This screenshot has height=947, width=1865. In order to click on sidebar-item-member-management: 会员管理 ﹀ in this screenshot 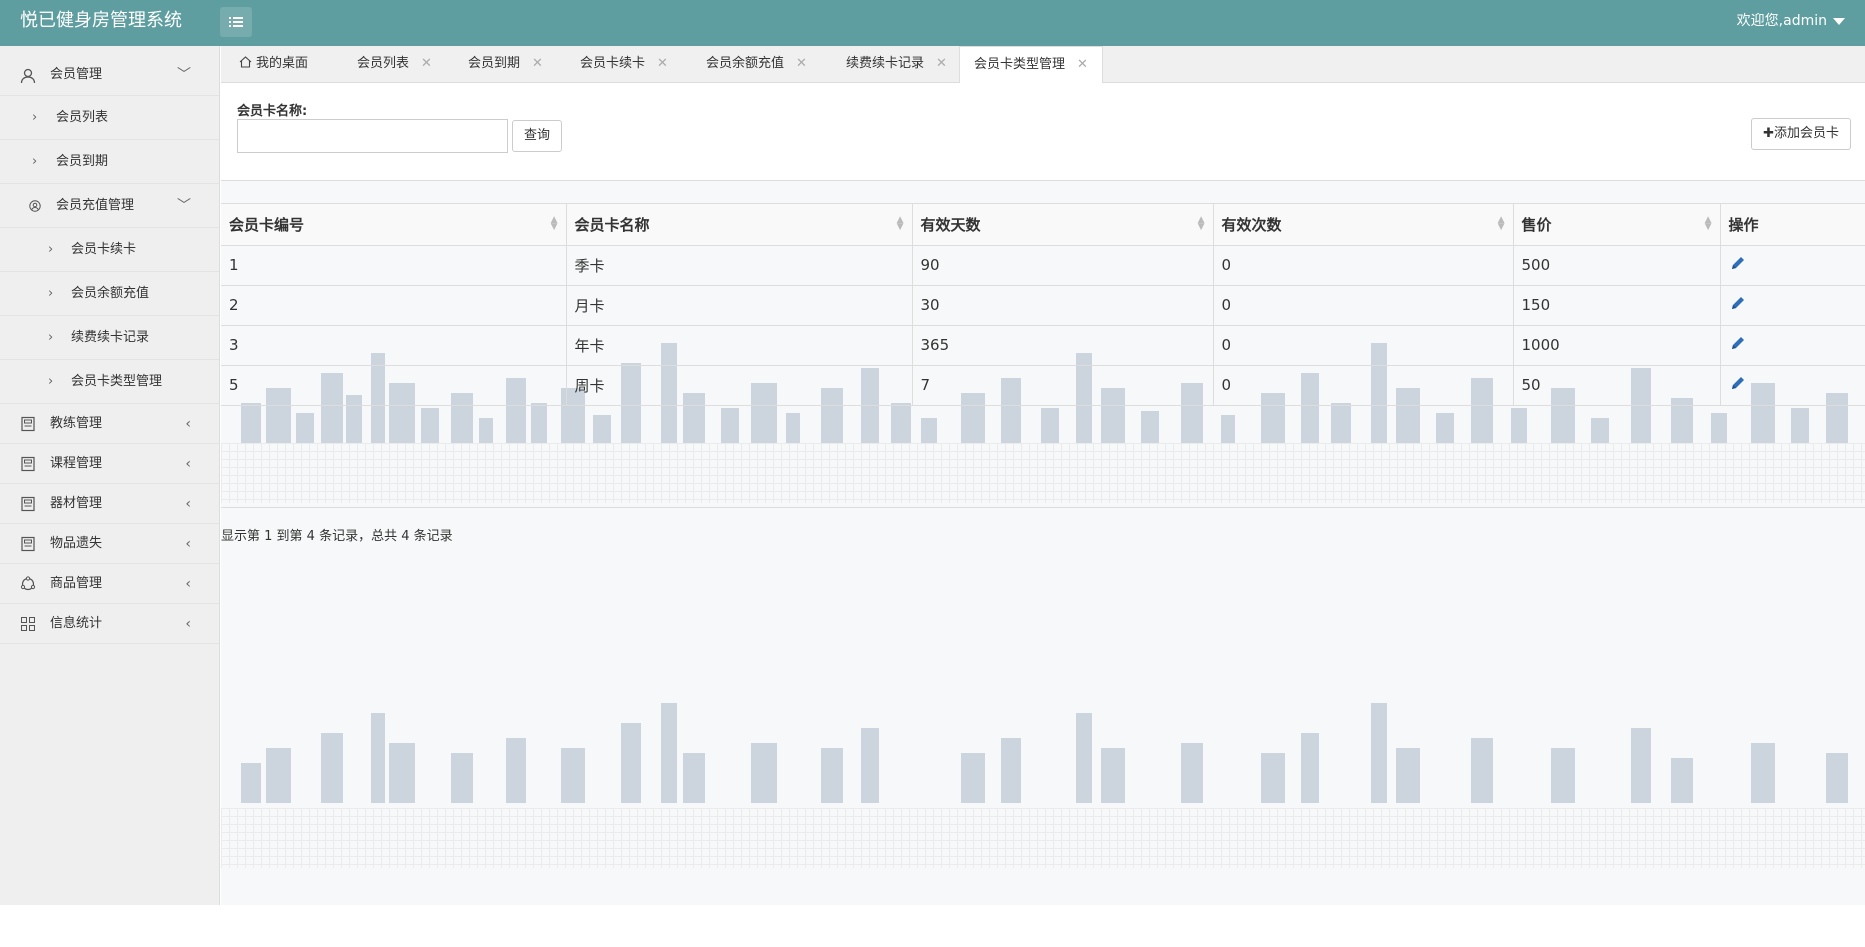, I will do `click(109, 75)`.